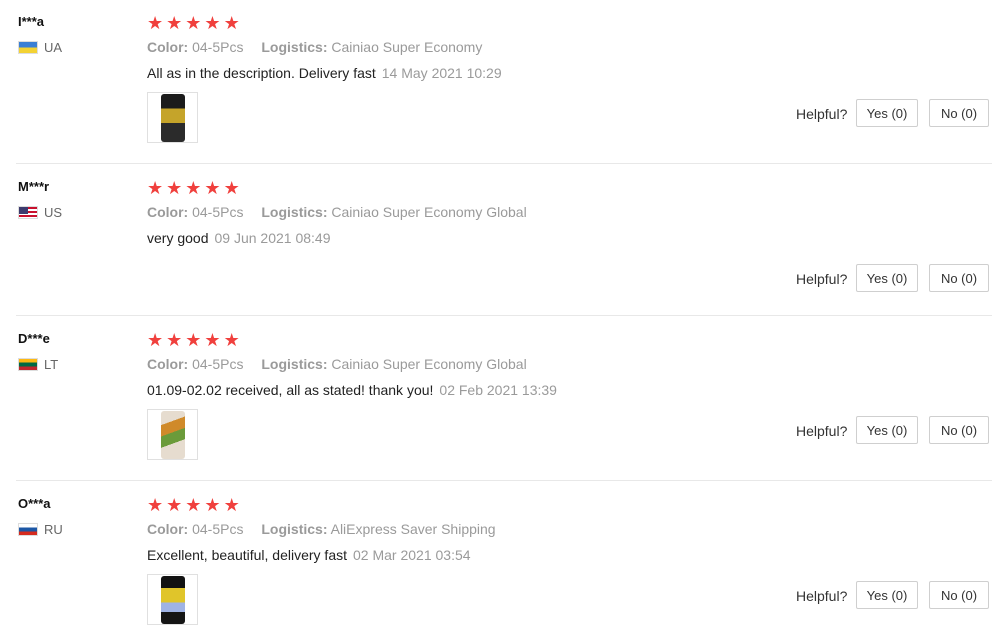 The height and width of the screenshot is (640, 1000). What do you see at coordinates (40, 212) in the screenshot?
I see `reviewer-country: US` at bounding box center [40, 212].